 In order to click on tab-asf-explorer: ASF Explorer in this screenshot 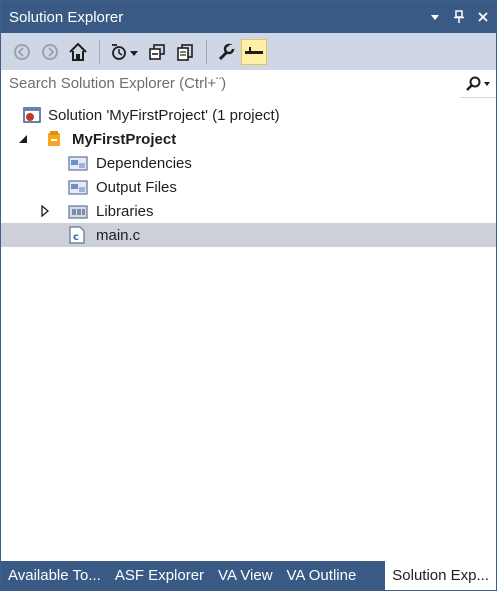, I will do `click(159, 575)`.